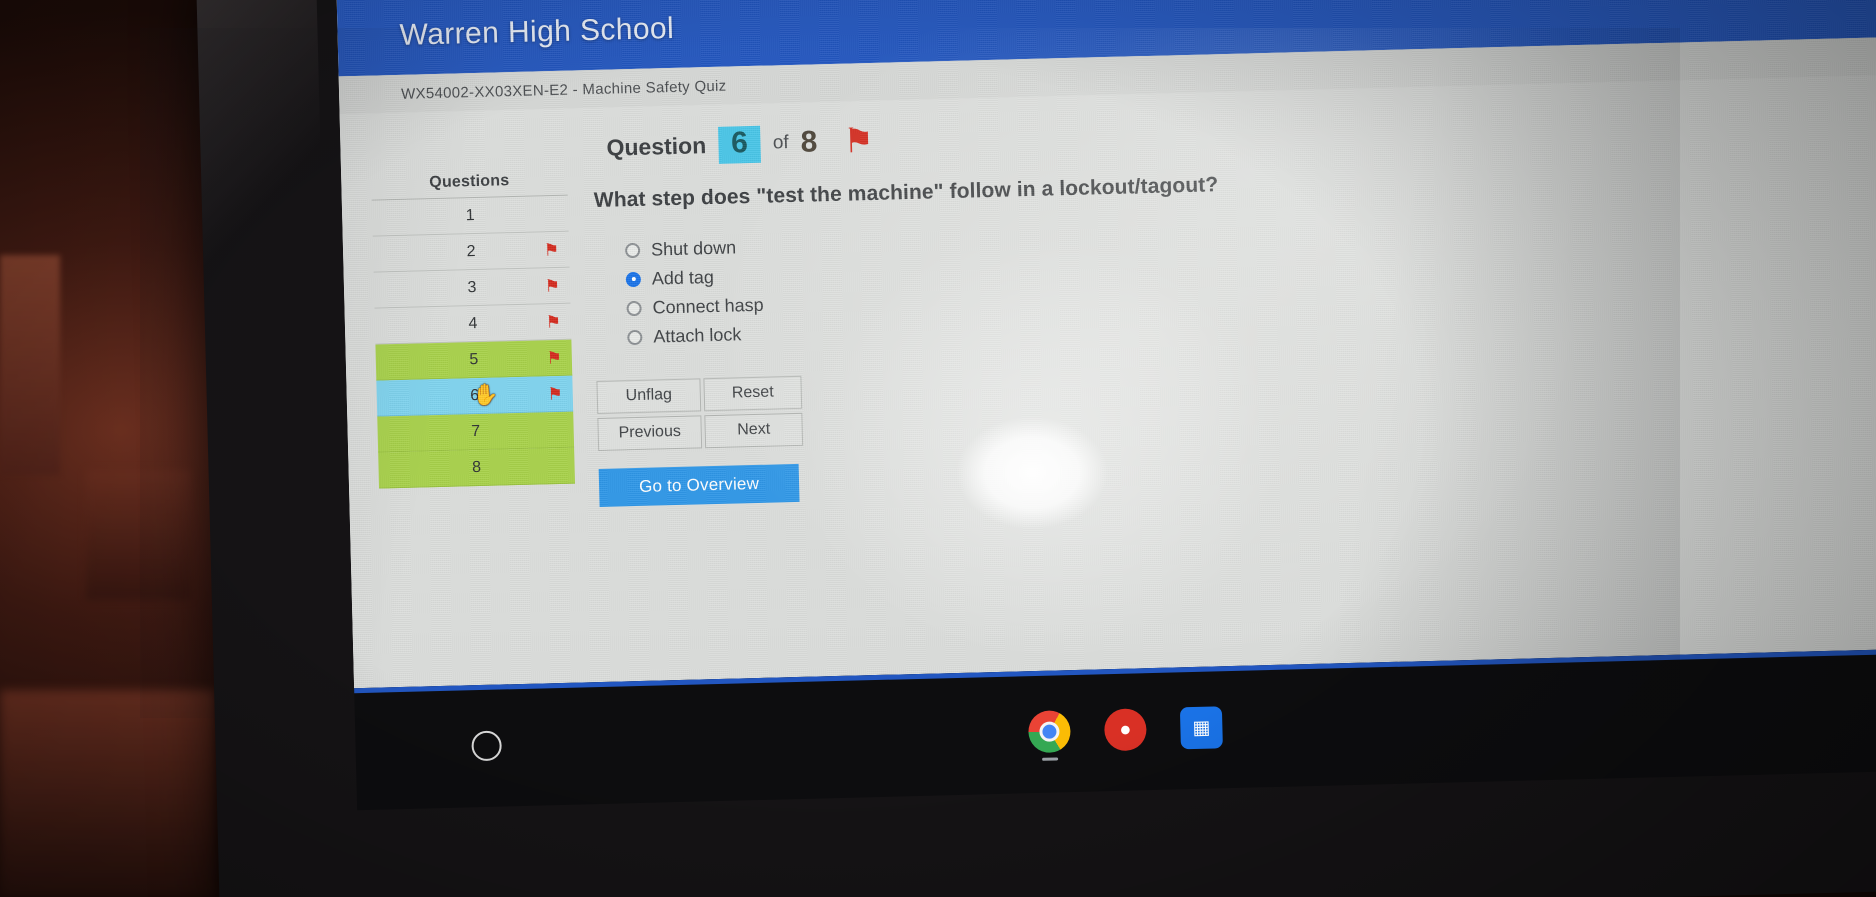  I want to click on question-navigator: Questions 1 2 ⚑ 3 ⚑ 4 ⚑ 5 ⚑ ✋ 6 ⚑ 7 8, so click(473, 329).